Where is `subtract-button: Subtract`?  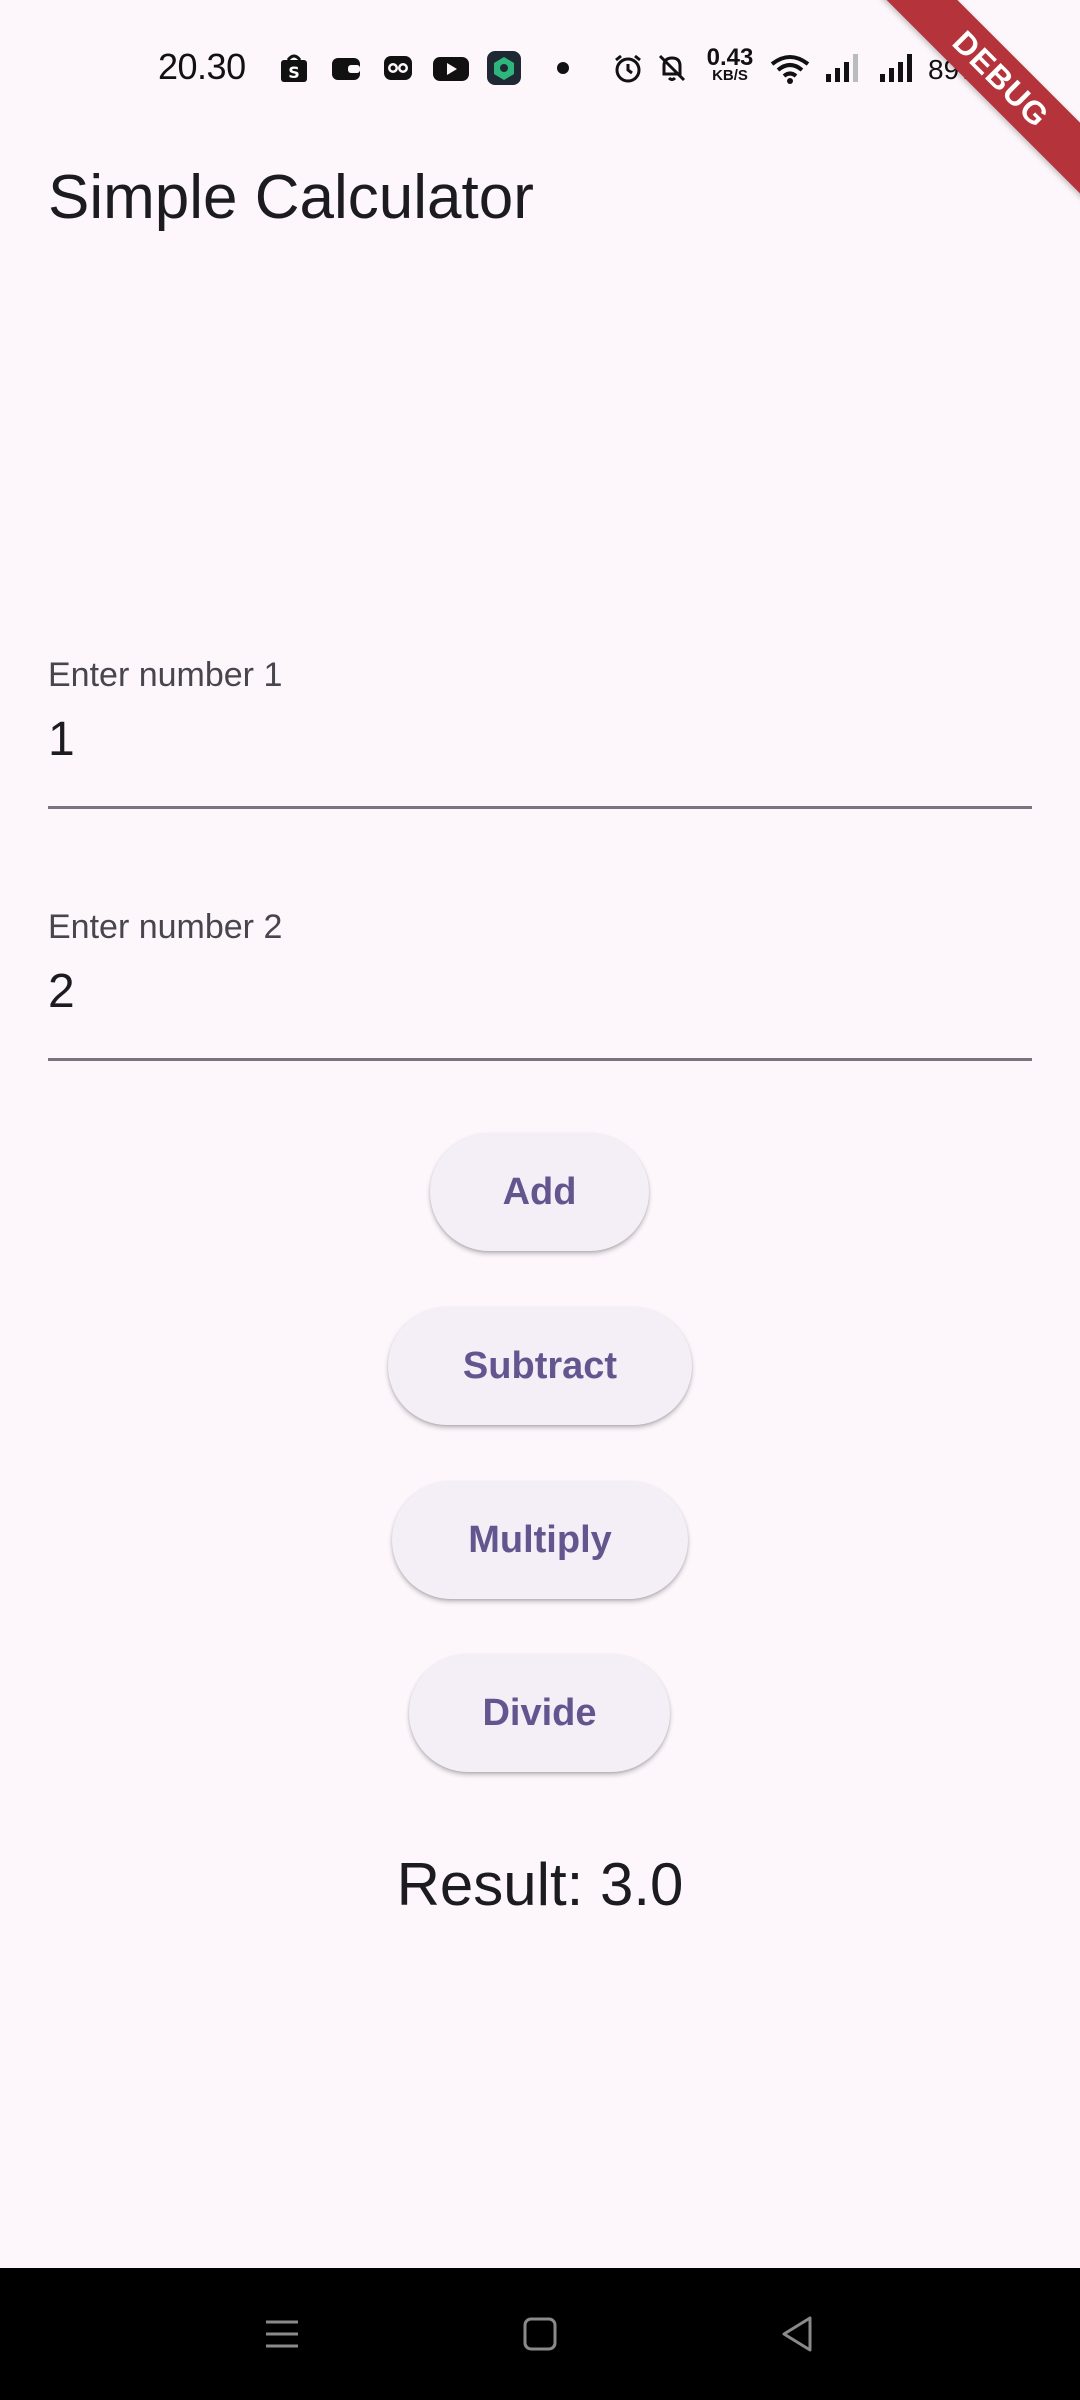 subtract-button: Subtract is located at coordinates (540, 1366).